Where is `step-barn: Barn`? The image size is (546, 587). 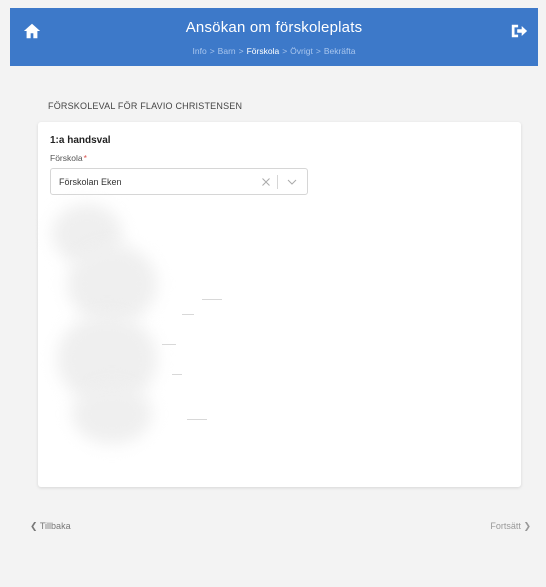 step-barn: Barn is located at coordinates (227, 51).